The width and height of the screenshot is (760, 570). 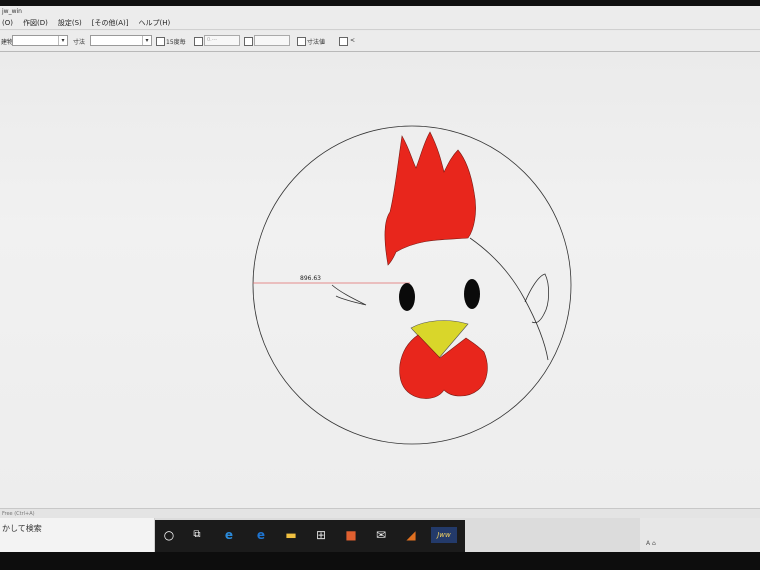 I want to click on file-explorer-icon: ▬, so click(x=291, y=535).